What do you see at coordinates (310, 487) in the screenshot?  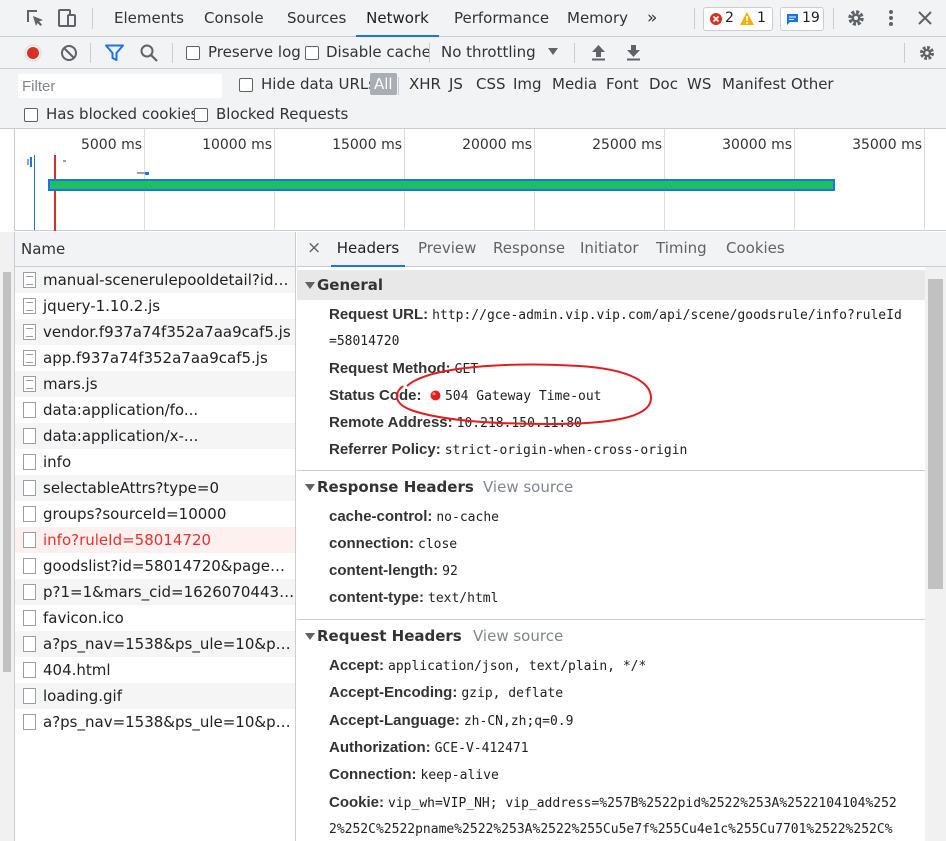 I see `expand-triangle-icon` at bounding box center [310, 487].